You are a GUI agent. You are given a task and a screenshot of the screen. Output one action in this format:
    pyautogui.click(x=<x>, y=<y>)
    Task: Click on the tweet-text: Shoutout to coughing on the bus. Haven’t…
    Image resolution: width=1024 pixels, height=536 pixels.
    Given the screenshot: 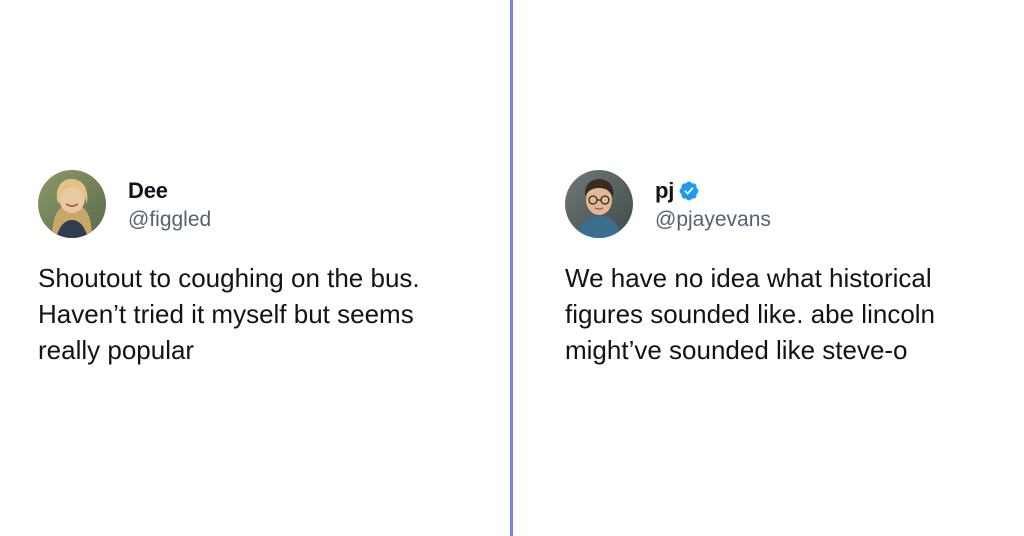 What is the action you would take?
    pyautogui.click(x=268, y=314)
    